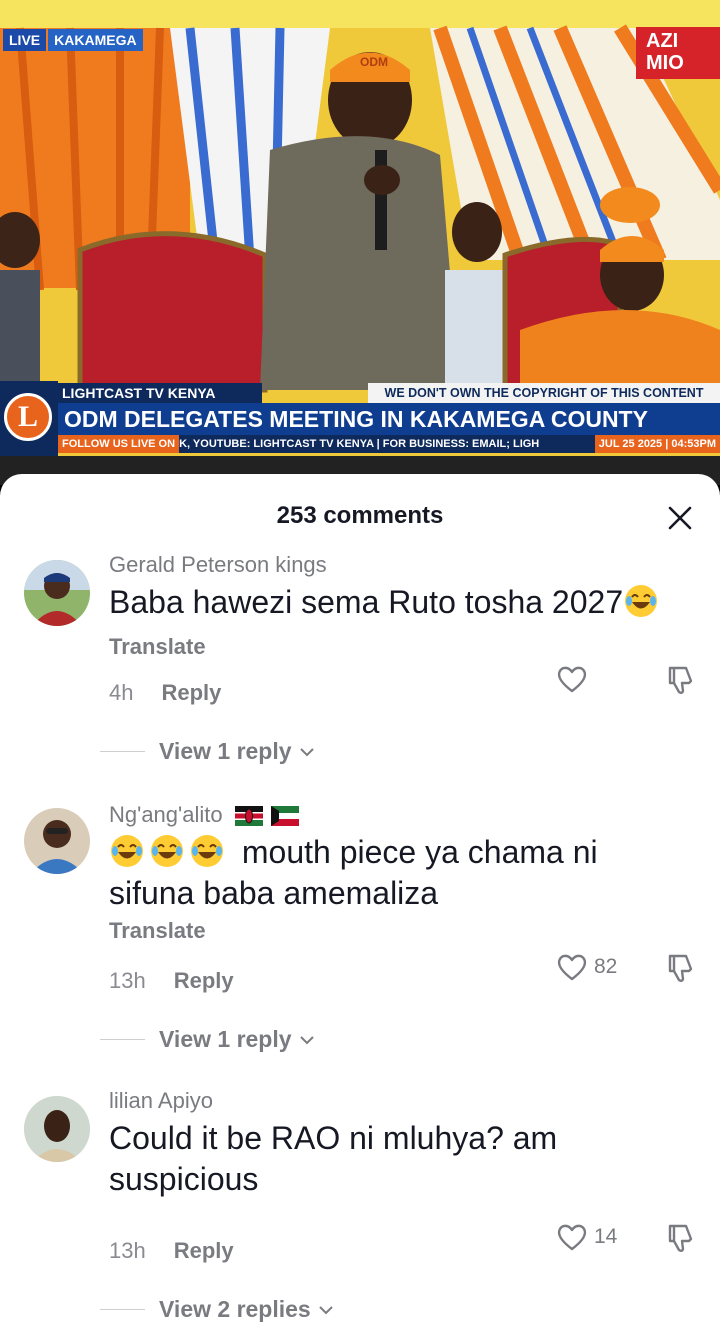  What do you see at coordinates (389, 419) in the screenshot?
I see `headline: ODM DELEGATES MEETING IN KAKAMEGA COUNTY` at bounding box center [389, 419].